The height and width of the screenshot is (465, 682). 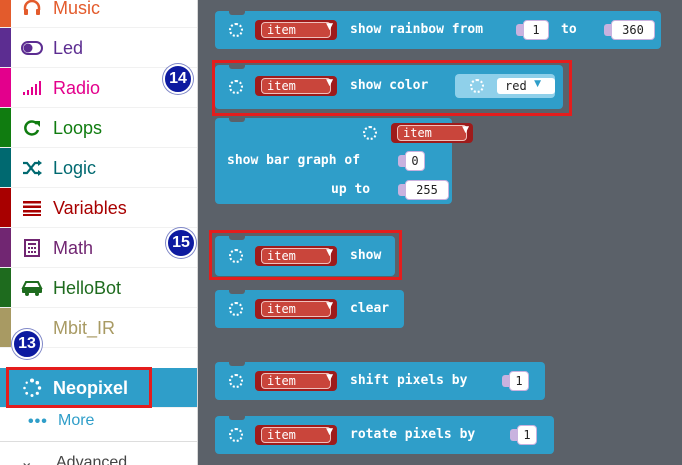 What do you see at coordinates (98, 48) in the screenshot?
I see `category-led: Led` at bounding box center [98, 48].